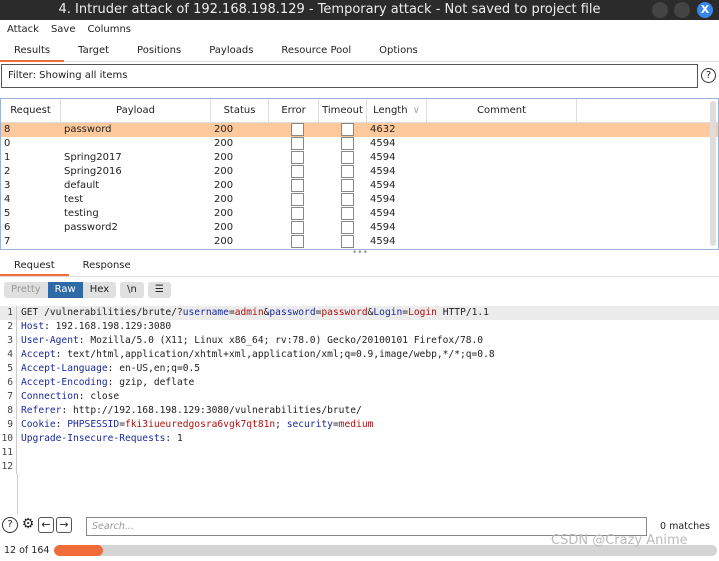  Describe the element at coordinates (8, 397) in the screenshot. I see `line-number: 7` at that location.